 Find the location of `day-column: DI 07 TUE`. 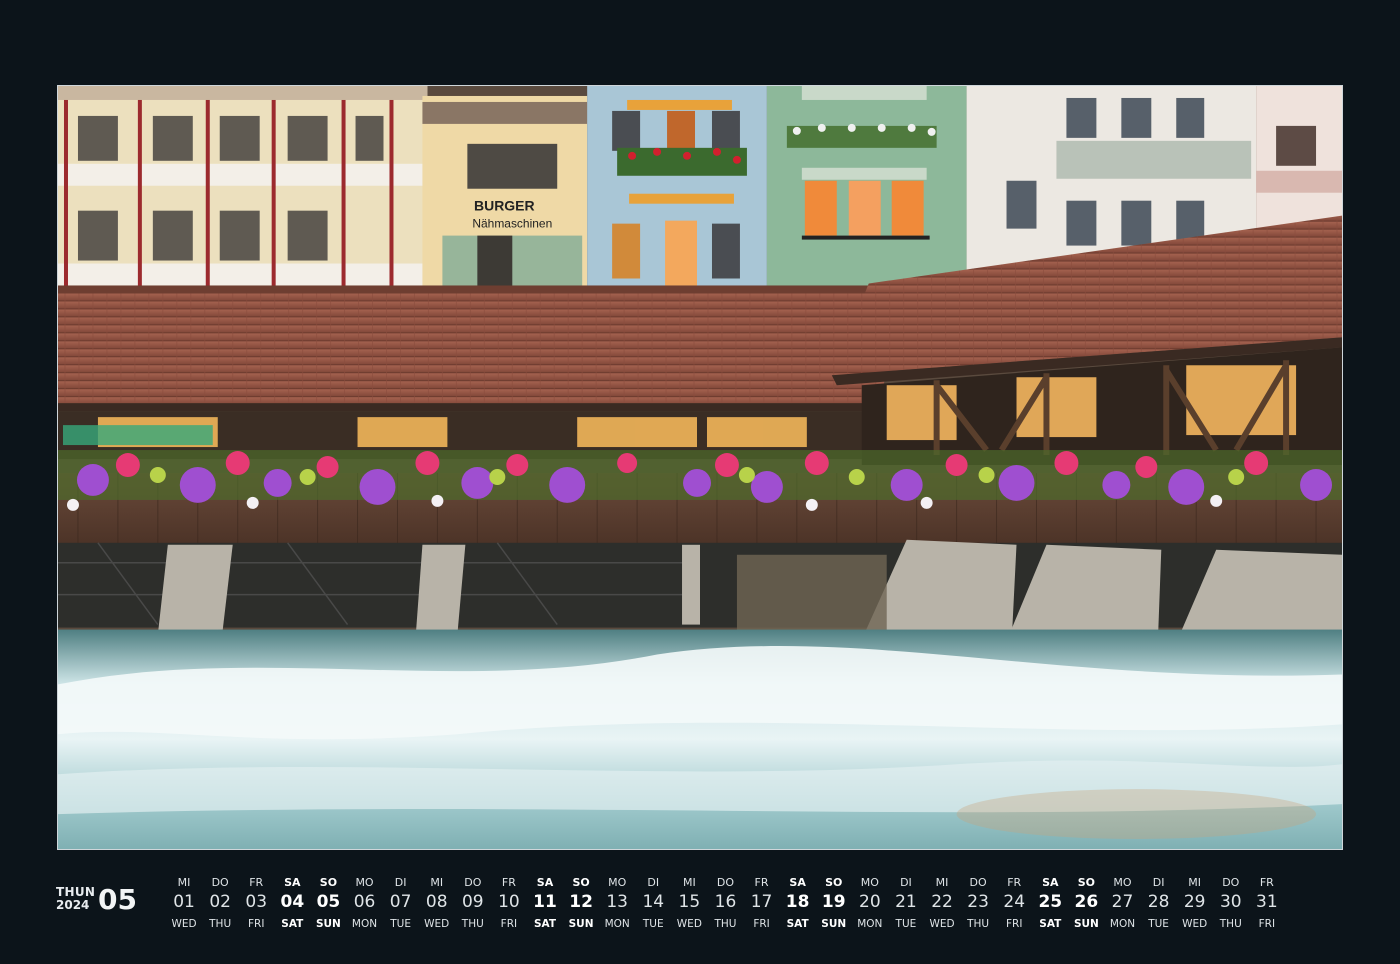

day-column: DI 07 TUE is located at coordinates (401, 903).